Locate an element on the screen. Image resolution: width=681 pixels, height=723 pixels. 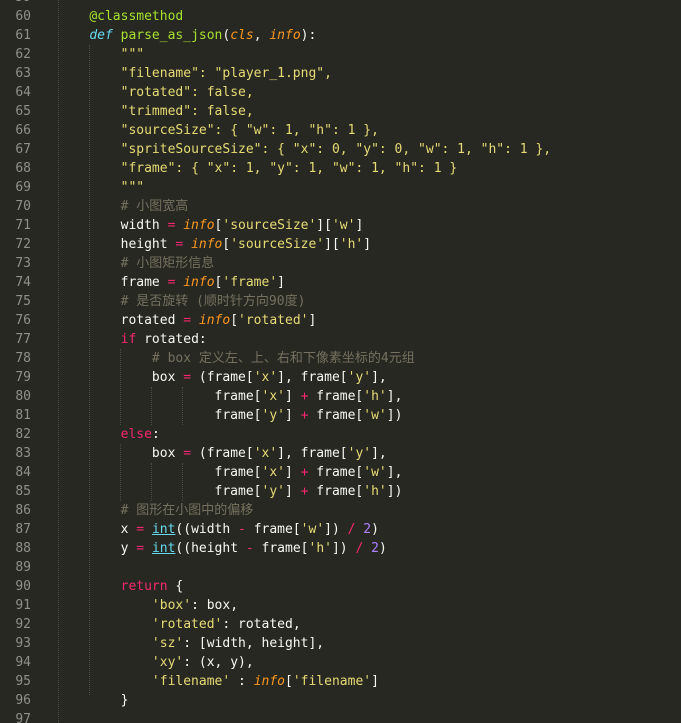
line-number: 75 is located at coordinates (23, 301).